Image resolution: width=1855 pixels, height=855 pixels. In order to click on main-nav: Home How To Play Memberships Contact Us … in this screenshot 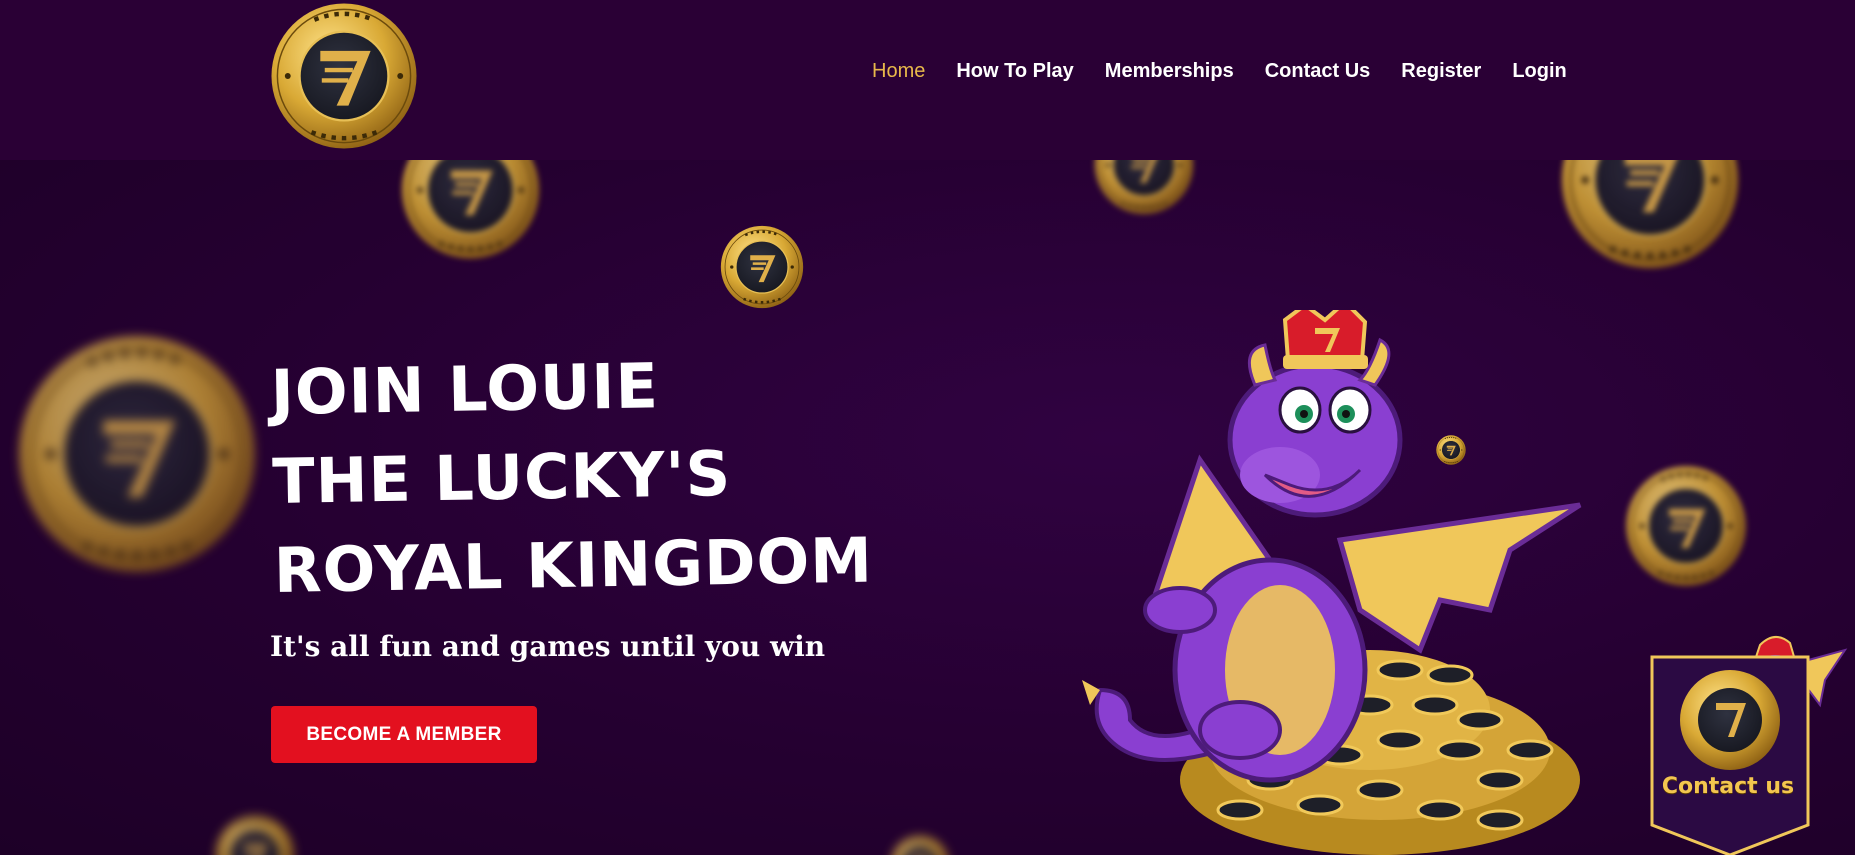, I will do `click(1219, 71)`.